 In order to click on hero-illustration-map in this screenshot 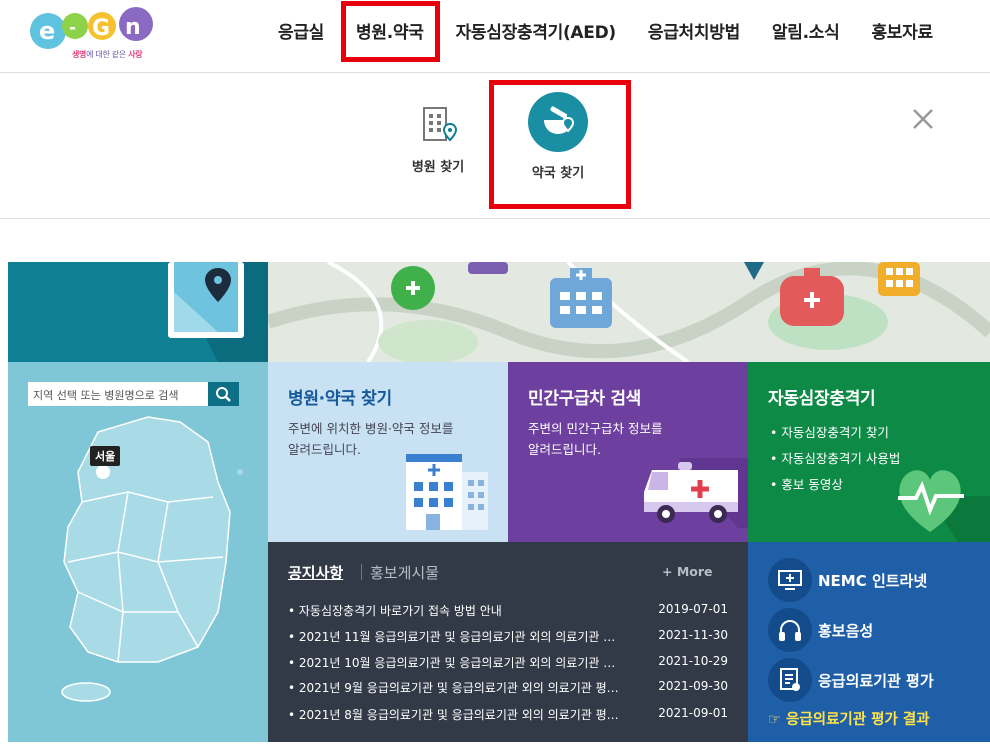, I will do `click(627, 312)`.